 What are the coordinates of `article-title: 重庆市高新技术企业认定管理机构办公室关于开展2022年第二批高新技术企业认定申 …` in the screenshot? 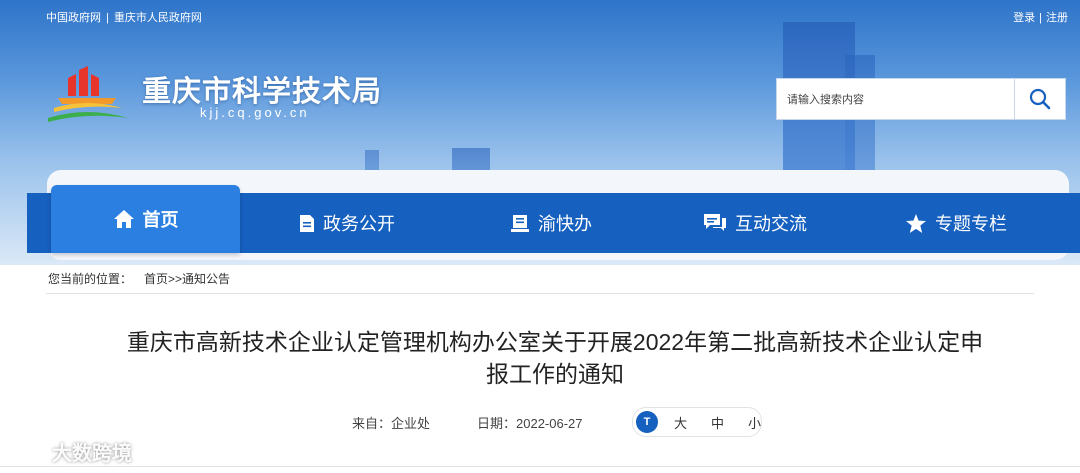 It's located at (555, 358).